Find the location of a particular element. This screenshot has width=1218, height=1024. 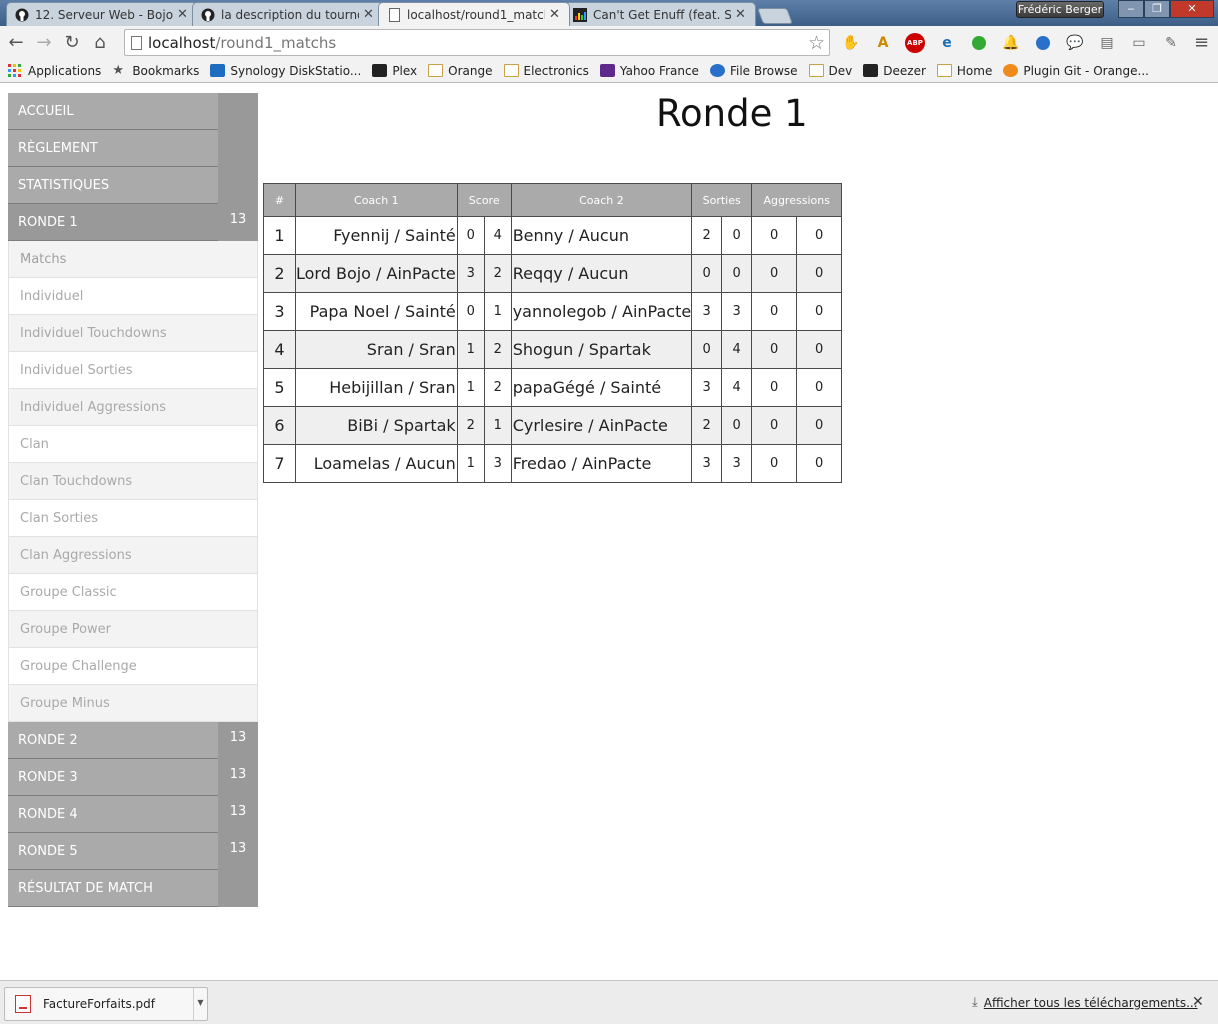

nav-label: RONDE 5 is located at coordinates (48, 851).